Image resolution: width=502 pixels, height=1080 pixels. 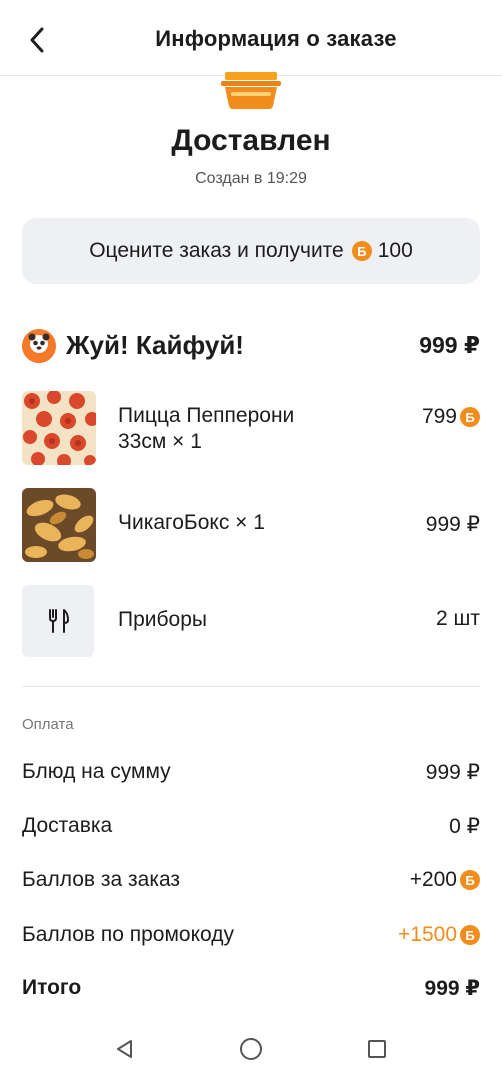 I want to click on restaurant-row: Жуй! Кайфуй! 999 ₽, so click(x=251, y=346).